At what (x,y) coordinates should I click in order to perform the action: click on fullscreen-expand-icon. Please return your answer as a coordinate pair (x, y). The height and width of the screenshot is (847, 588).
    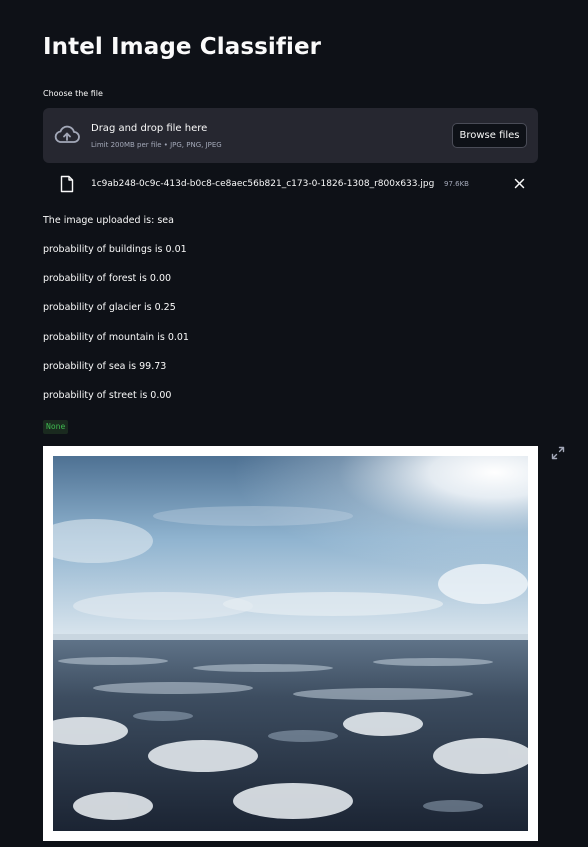
    Looking at the image, I should click on (558, 453).